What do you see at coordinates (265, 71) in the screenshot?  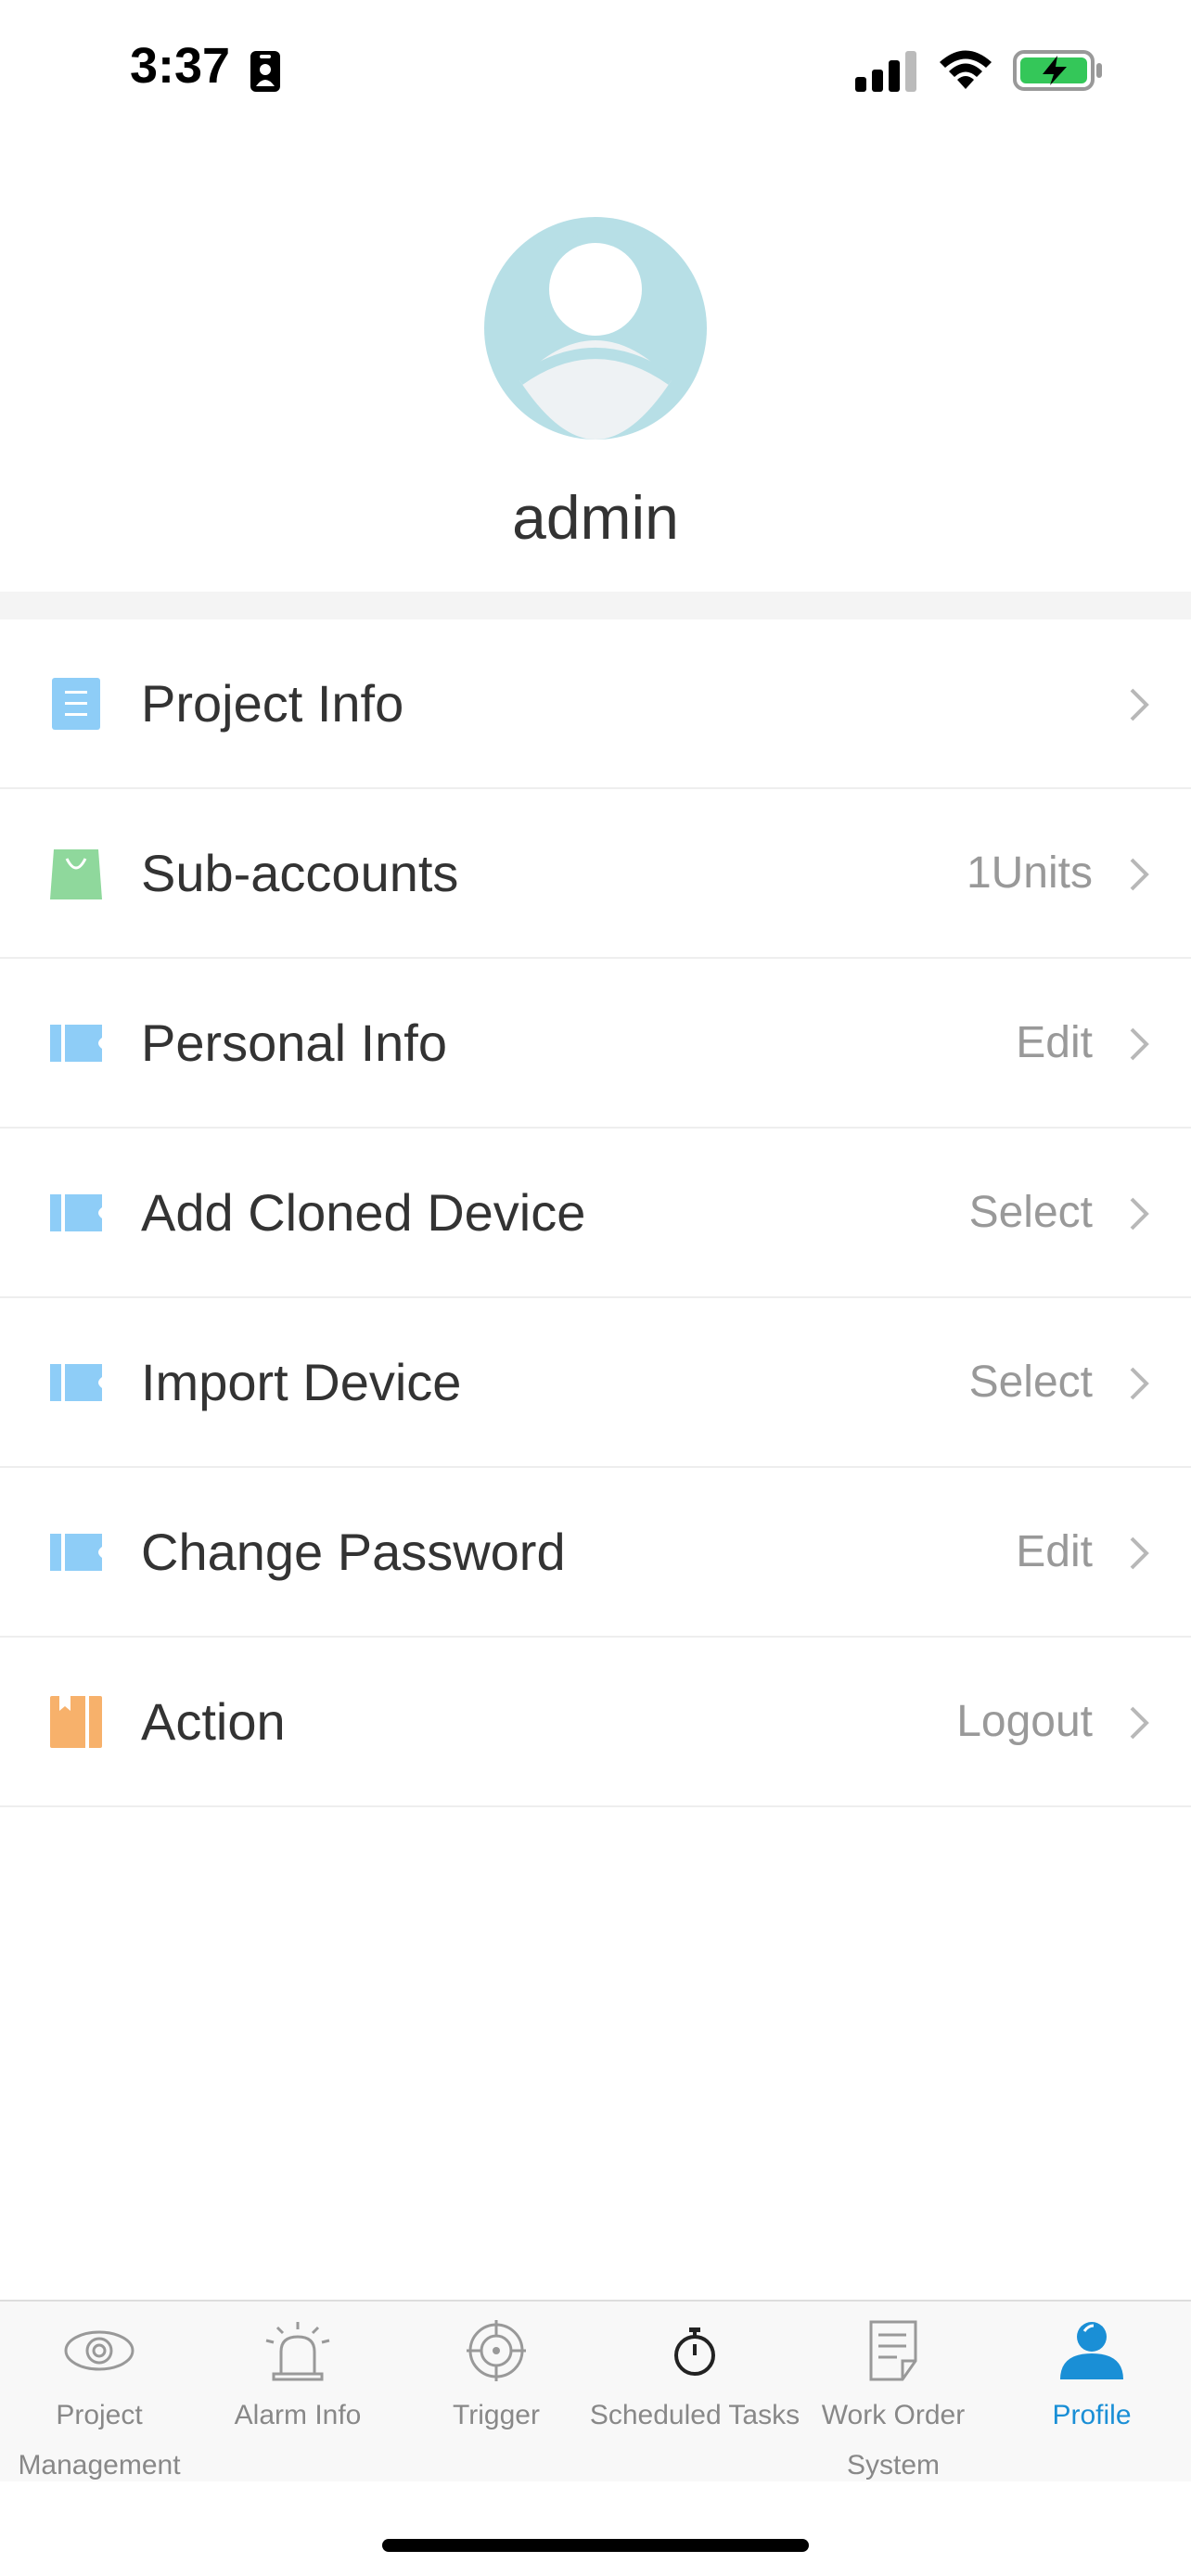 I see `contact-badge-icon` at bounding box center [265, 71].